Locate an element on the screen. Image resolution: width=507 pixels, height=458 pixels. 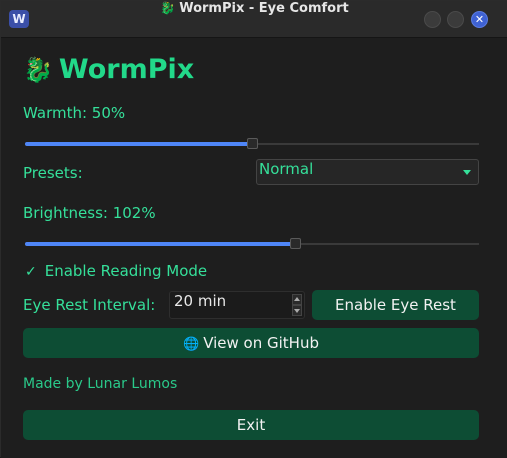
reading-mode-checkbox: ✓ Enable Reading Mode is located at coordinates (116, 271).